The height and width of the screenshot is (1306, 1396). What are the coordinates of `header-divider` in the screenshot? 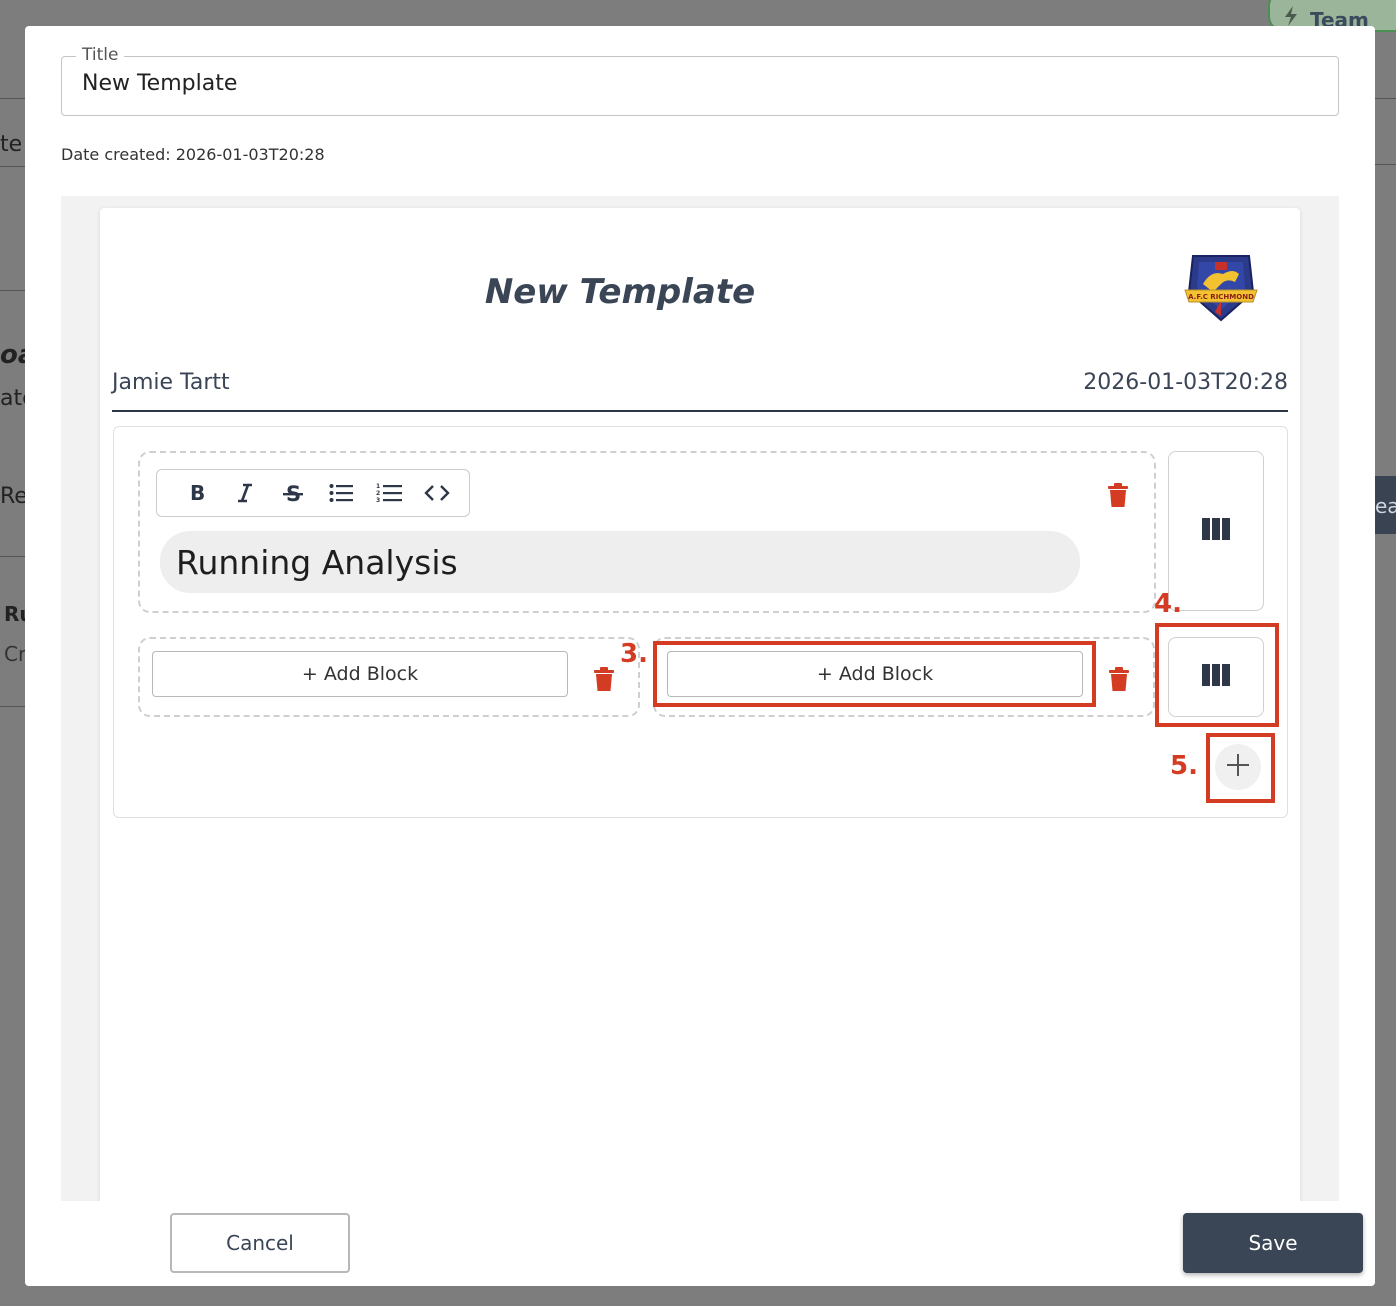 It's located at (700, 411).